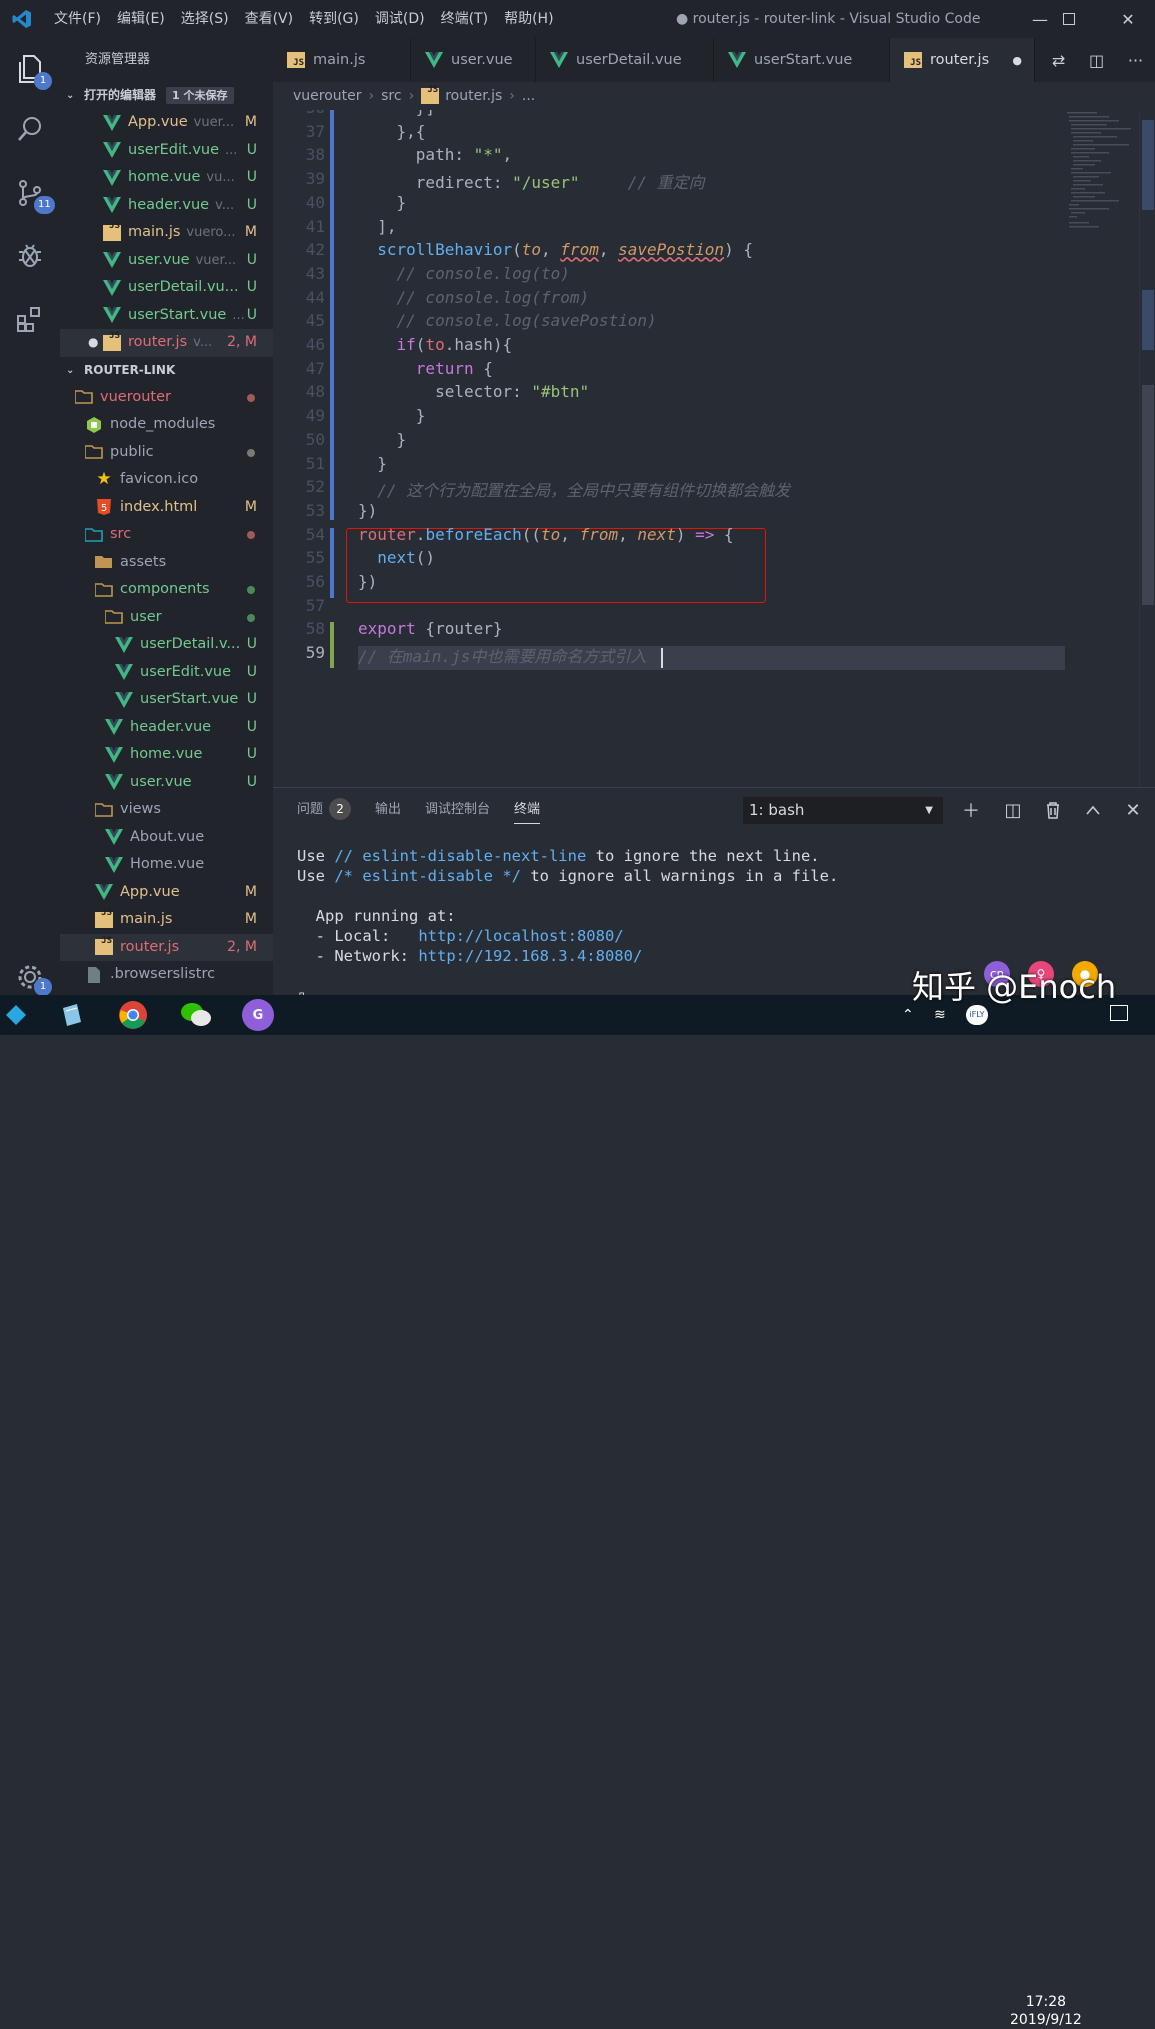 The height and width of the screenshot is (2029, 1155). What do you see at coordinates (166, 673) in the screenshot?
I see `tree-item: userEdit.vue U` at bounding box center [166, 673].